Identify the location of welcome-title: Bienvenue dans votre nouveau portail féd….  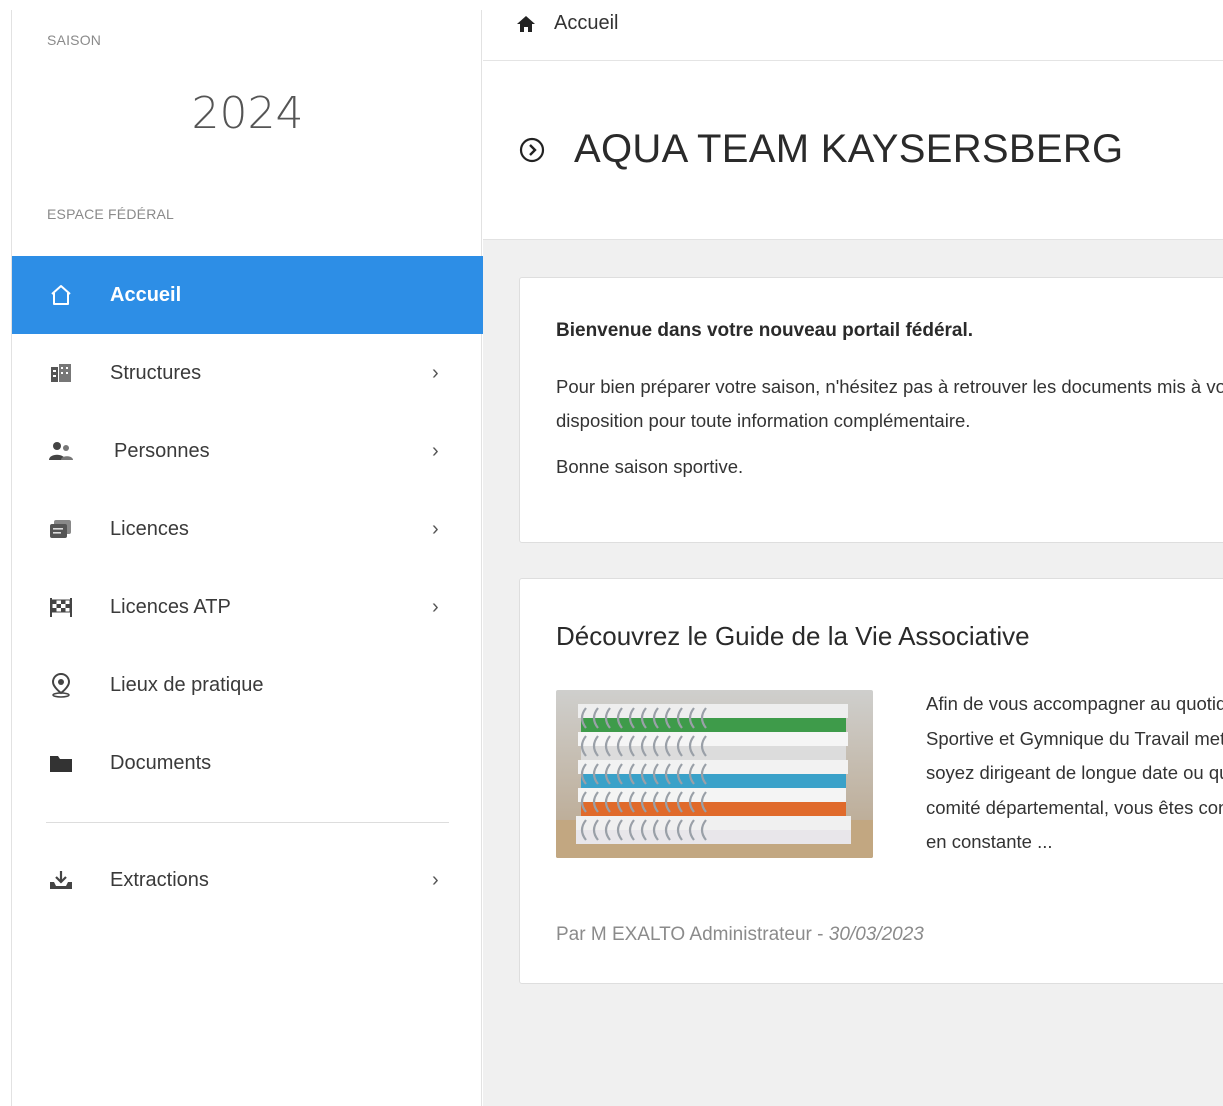
(765, 330).